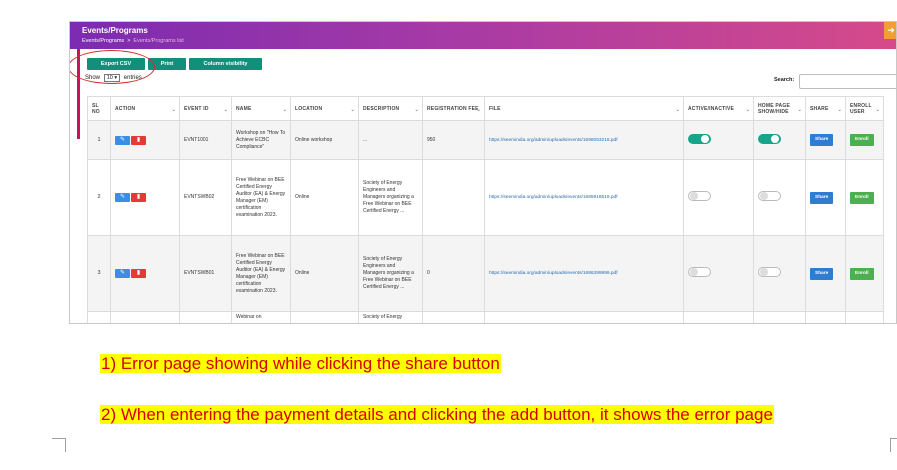  Describe the element at coordinates (784, 80) in the screenshot. I see `search-label: Search:` at that location.